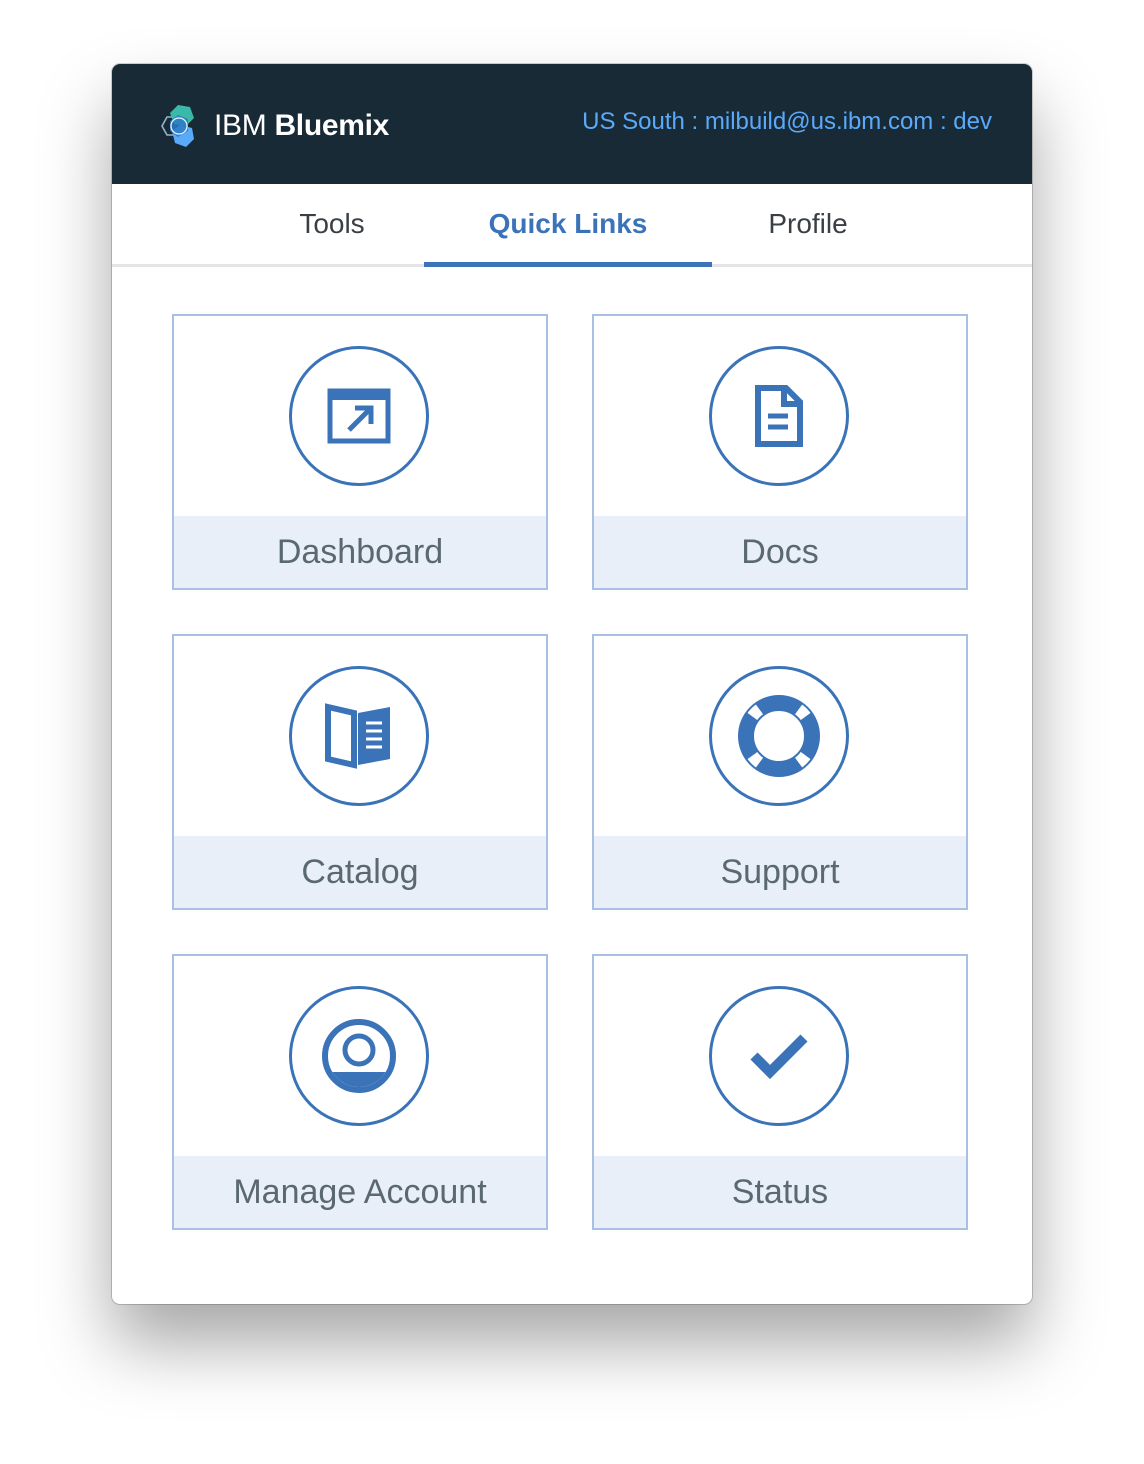 This screenshot has height=1464, width=1144. Describe the element at coordinates (360, 1192) in the screenshot. I see `manage-account-label: Manage Account` at that location.